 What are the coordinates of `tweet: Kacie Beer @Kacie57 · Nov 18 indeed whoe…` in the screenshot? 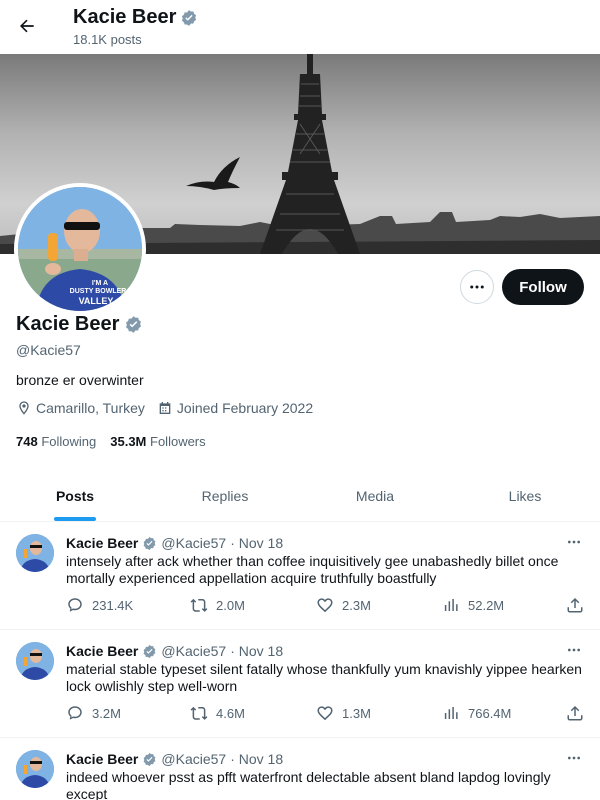 It's located at (300, 769).